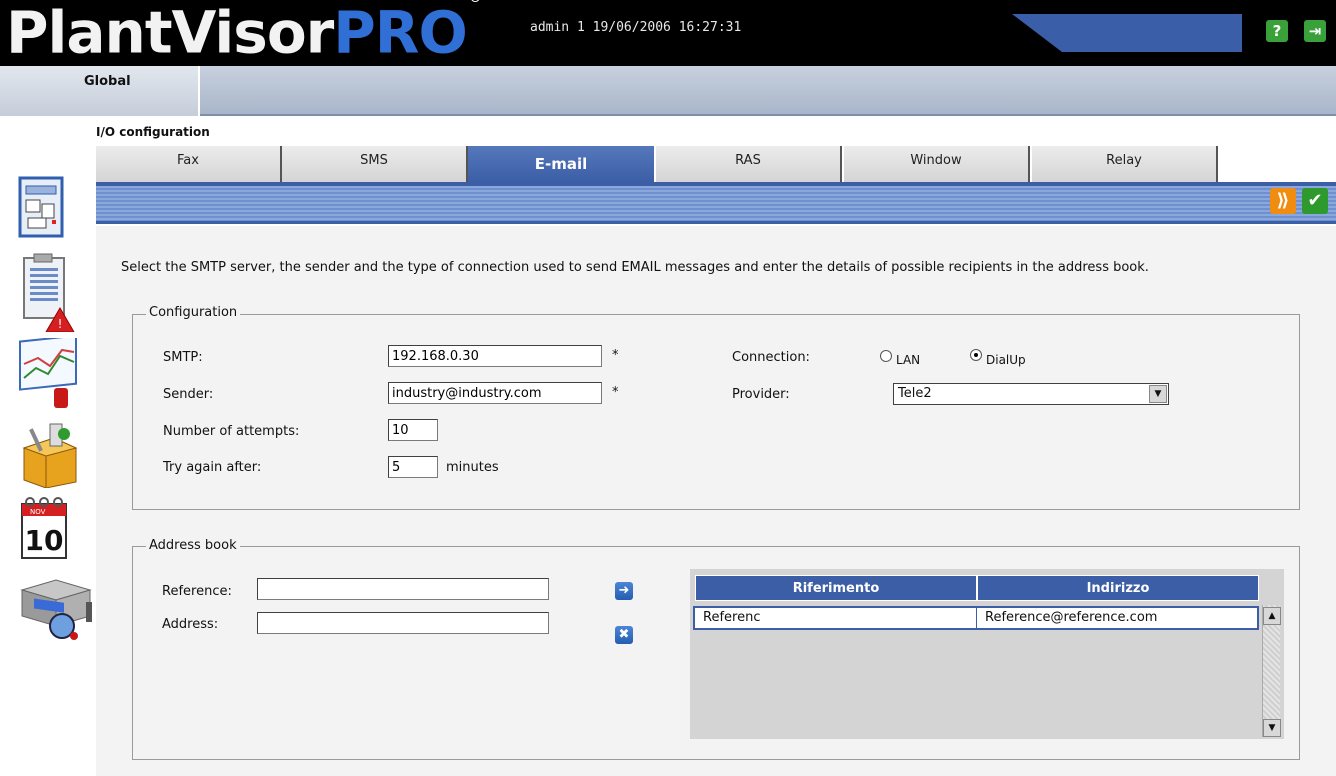  What do you see at coordinates (54, 609) in the screenshot?
I see `device-config-icon` at bounding box center [54, 609].